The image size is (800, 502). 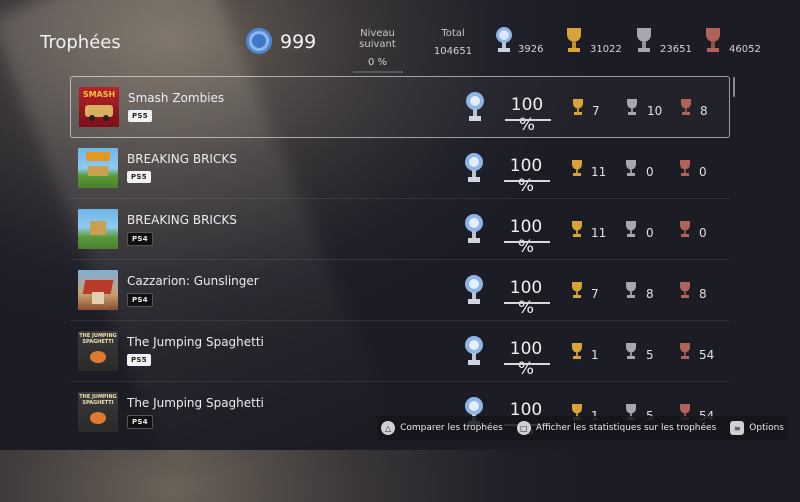 I want to click on trophy-level-badge-icon, so click(x=259, y=41).